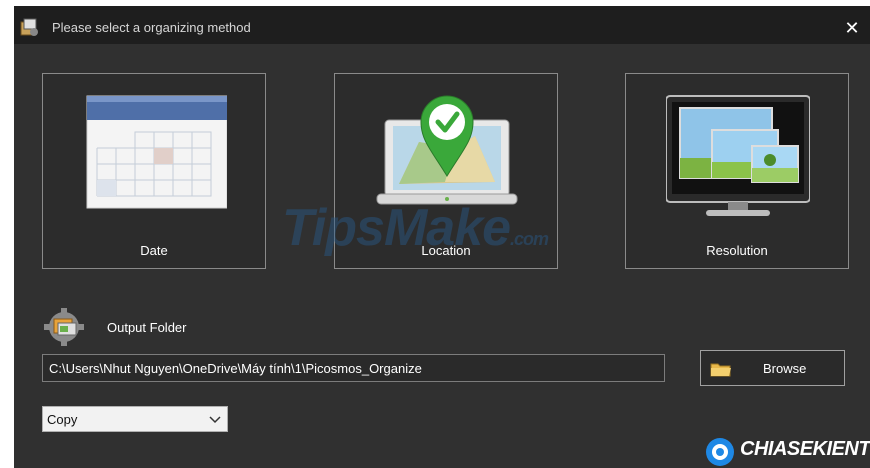  I want to click on browse-button: Browse, so click(772, 368).